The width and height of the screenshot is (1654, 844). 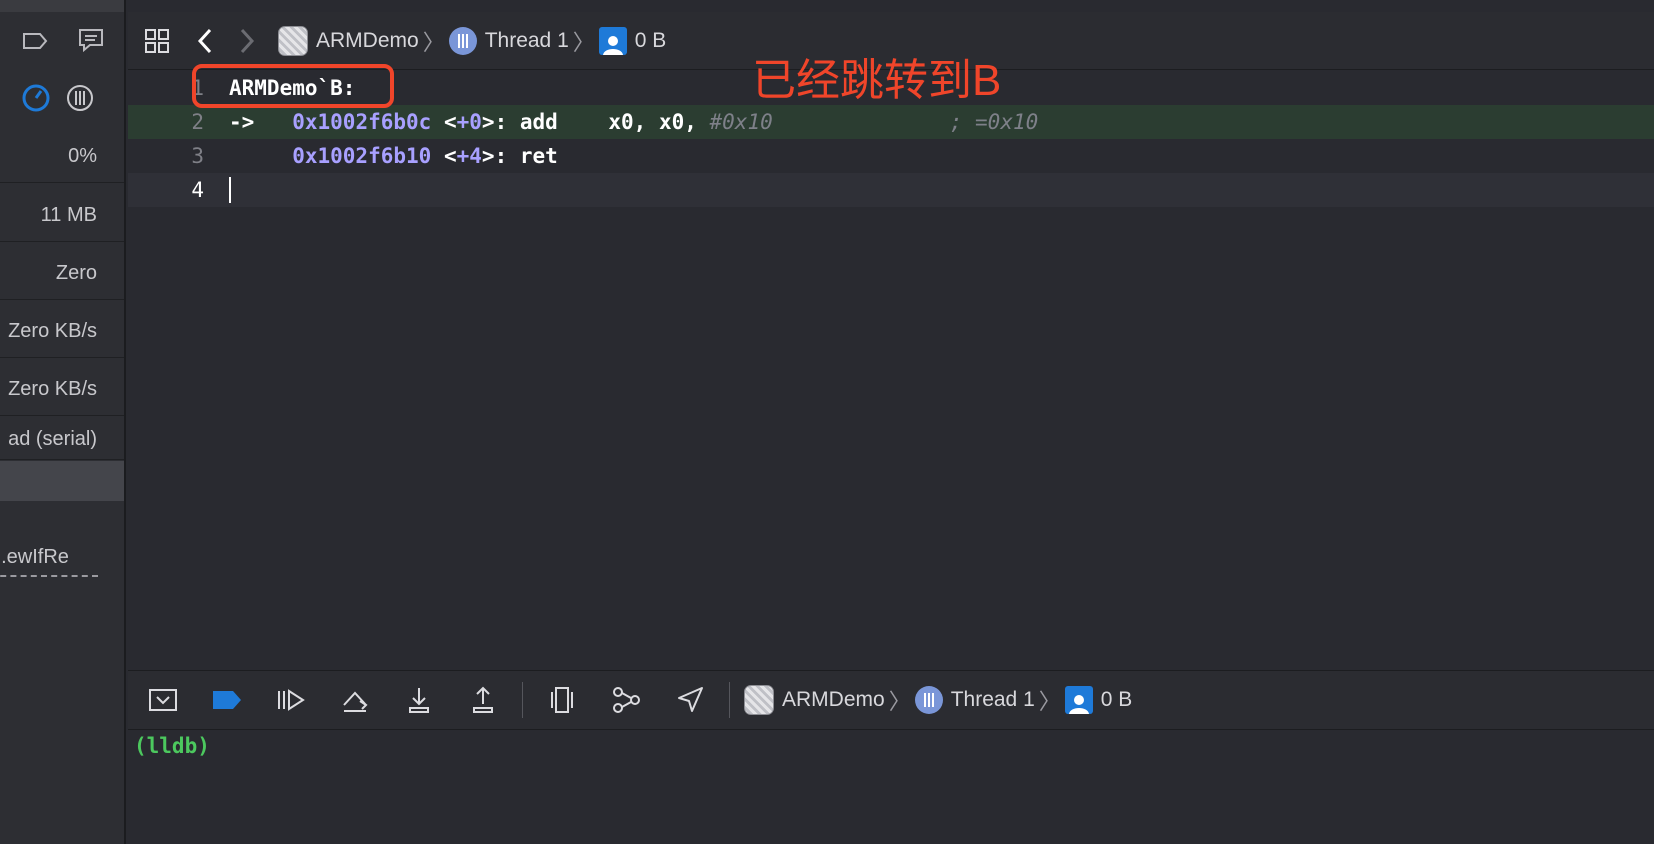 What do you see at coordinates (76, 273) in the screenshot?
I see `energy-value: Zero` at bounding box center [76, 273].